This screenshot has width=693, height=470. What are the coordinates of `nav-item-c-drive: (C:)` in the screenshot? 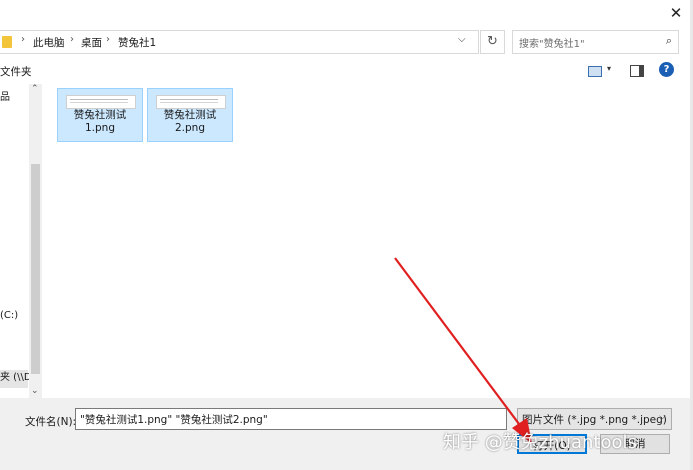 It's located at (9, 315).